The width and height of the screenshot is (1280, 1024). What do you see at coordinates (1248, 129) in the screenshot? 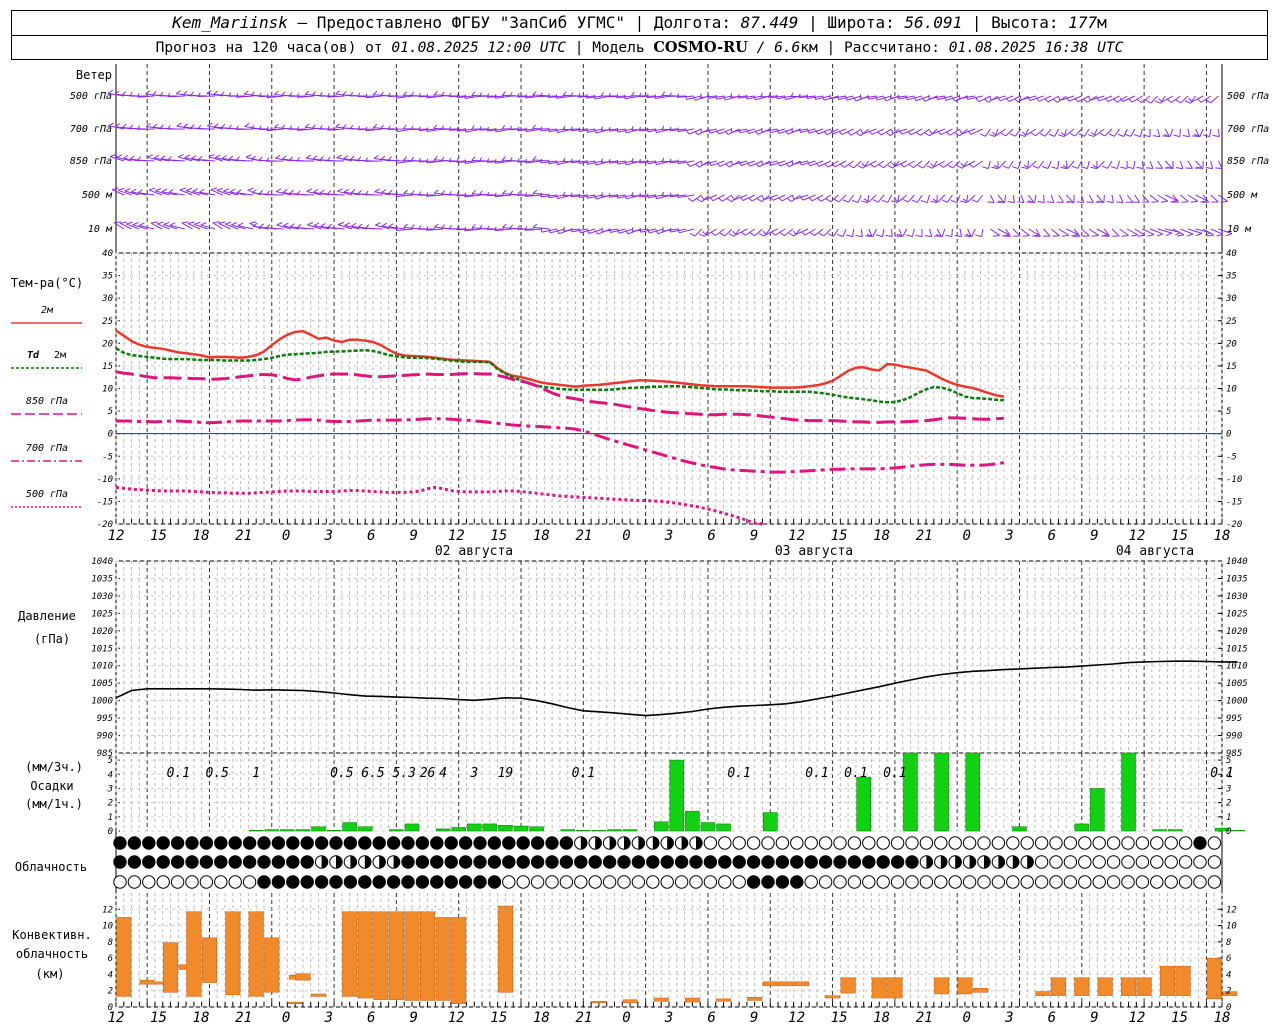
I see `wind-level-label-right: 700 гПа` at bounding box center [1248, 129].